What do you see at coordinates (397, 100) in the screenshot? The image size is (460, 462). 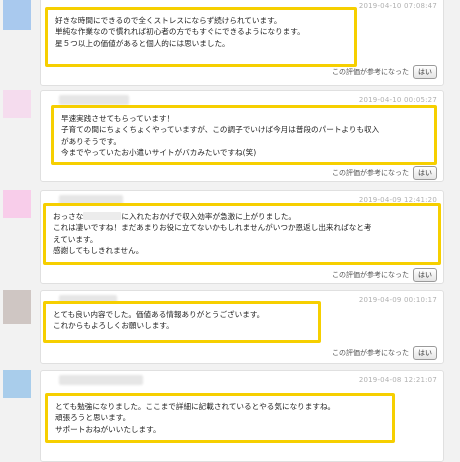 I see `review-date: 2019-04-10 00:05:27` at bounding box center [397, 100].